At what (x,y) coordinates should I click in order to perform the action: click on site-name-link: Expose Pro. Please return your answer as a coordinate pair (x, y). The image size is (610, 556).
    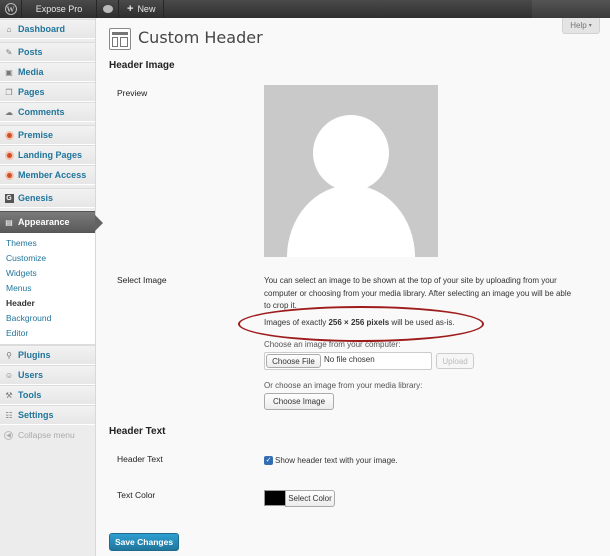
    Looking at the image, I should click on (59, 9).